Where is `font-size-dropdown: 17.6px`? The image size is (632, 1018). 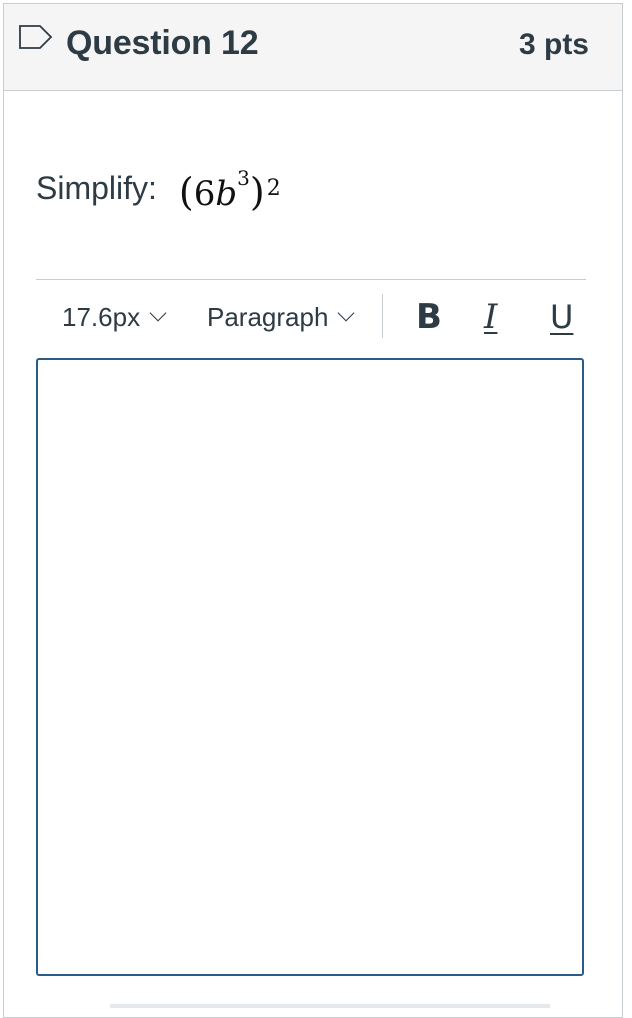 font-size-dropdown: 17.6px is located at coordinates (114, 317).